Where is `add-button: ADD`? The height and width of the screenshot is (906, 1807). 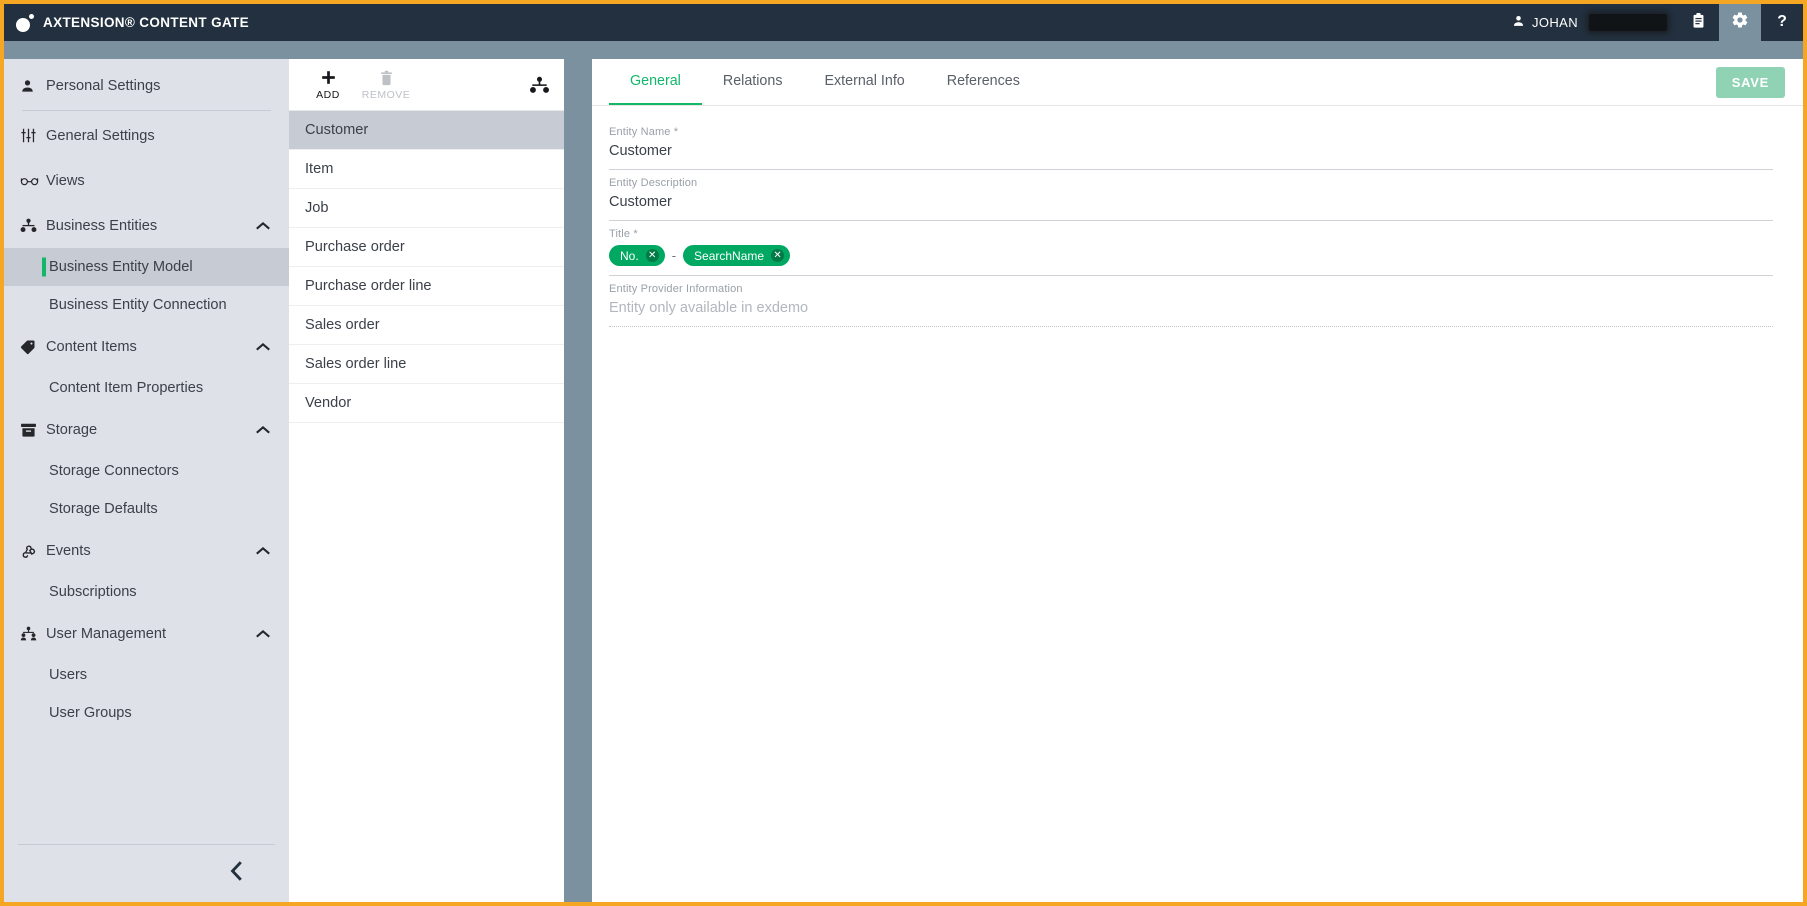
add-button: ADD is located at coordinates (328, 85).